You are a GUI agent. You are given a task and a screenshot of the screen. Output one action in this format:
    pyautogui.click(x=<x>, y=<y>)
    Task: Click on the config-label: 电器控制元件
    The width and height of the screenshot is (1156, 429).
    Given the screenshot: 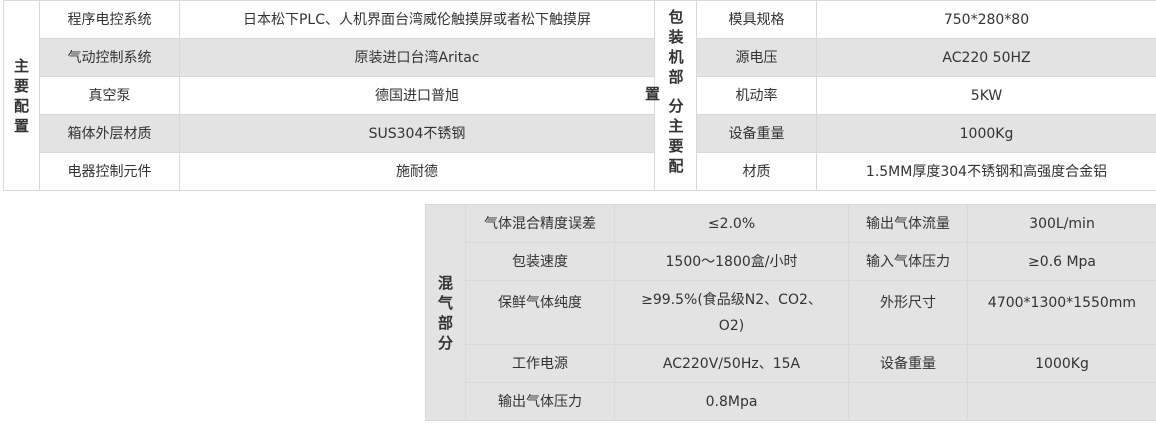 What is the action you would take?
    pyautogui.click(x=109, y=171)
    